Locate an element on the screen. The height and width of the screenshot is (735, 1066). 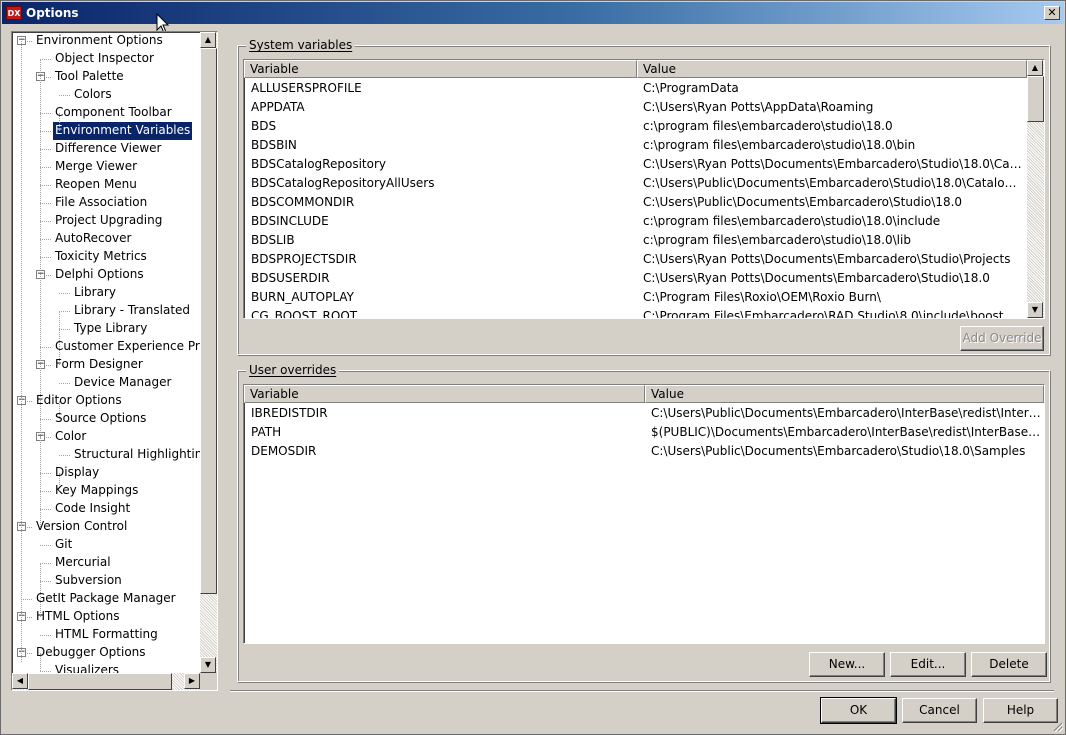
variable-name: BURN_AUTOPLAY is located at coordinates (302, 297).